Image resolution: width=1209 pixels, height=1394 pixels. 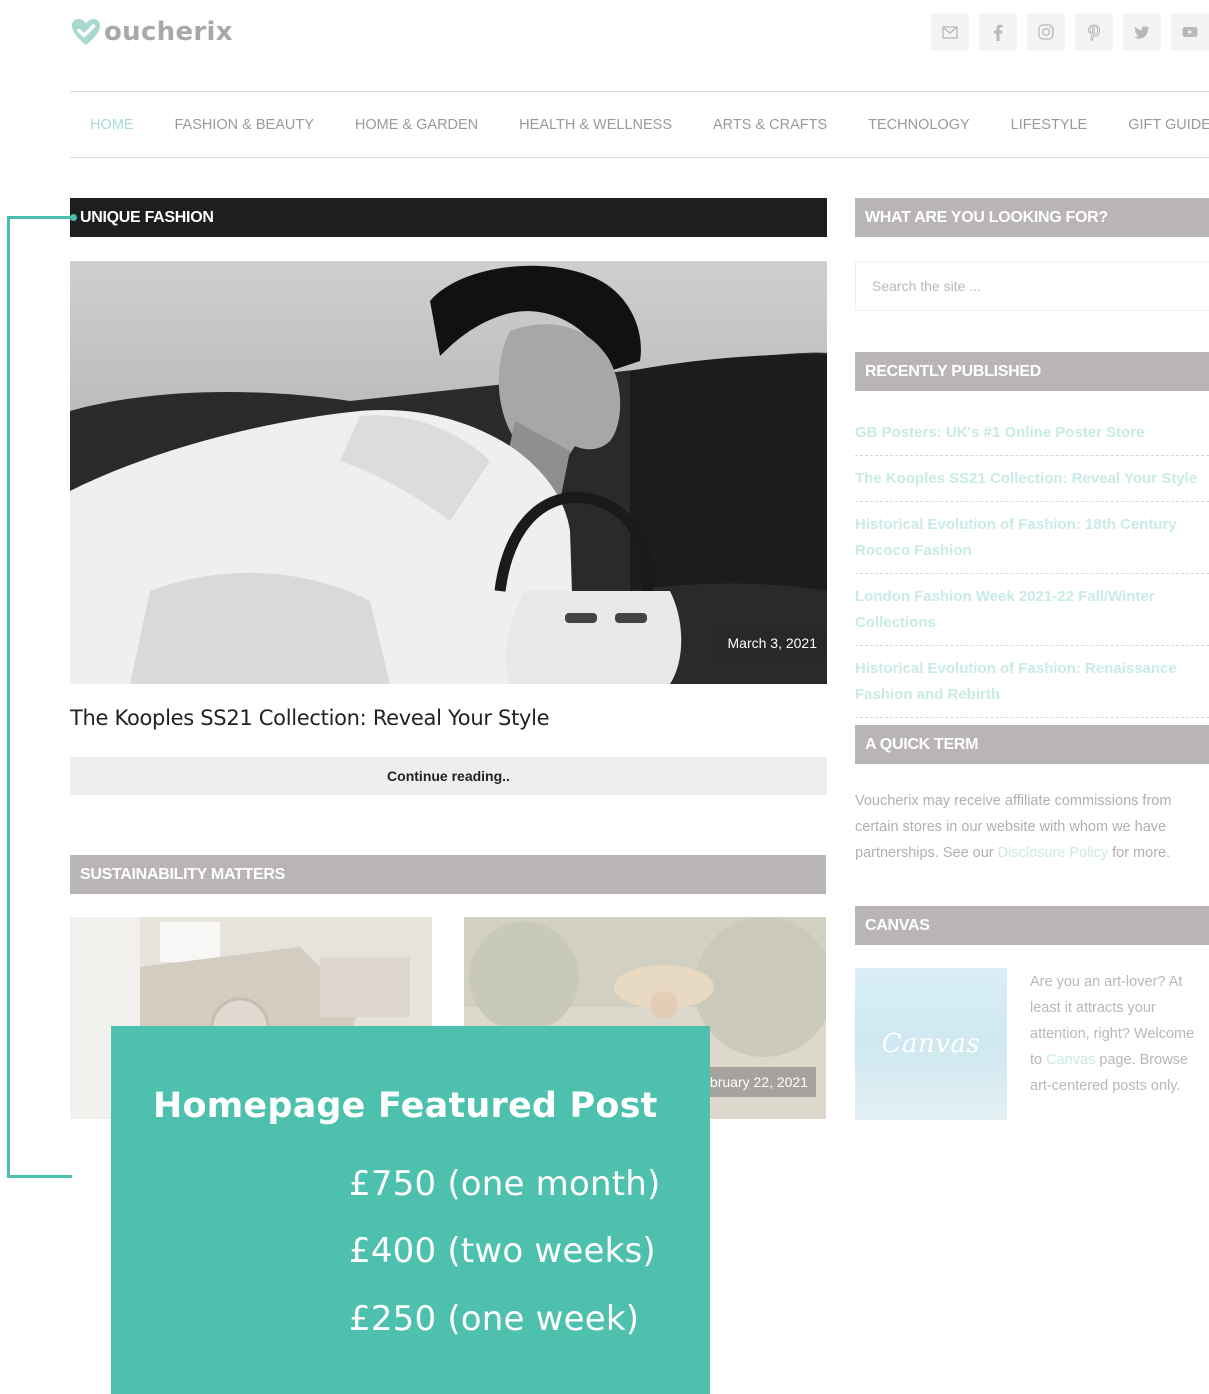 I want to click on canvas-image: Canvas, so click(x=931, y=1044).